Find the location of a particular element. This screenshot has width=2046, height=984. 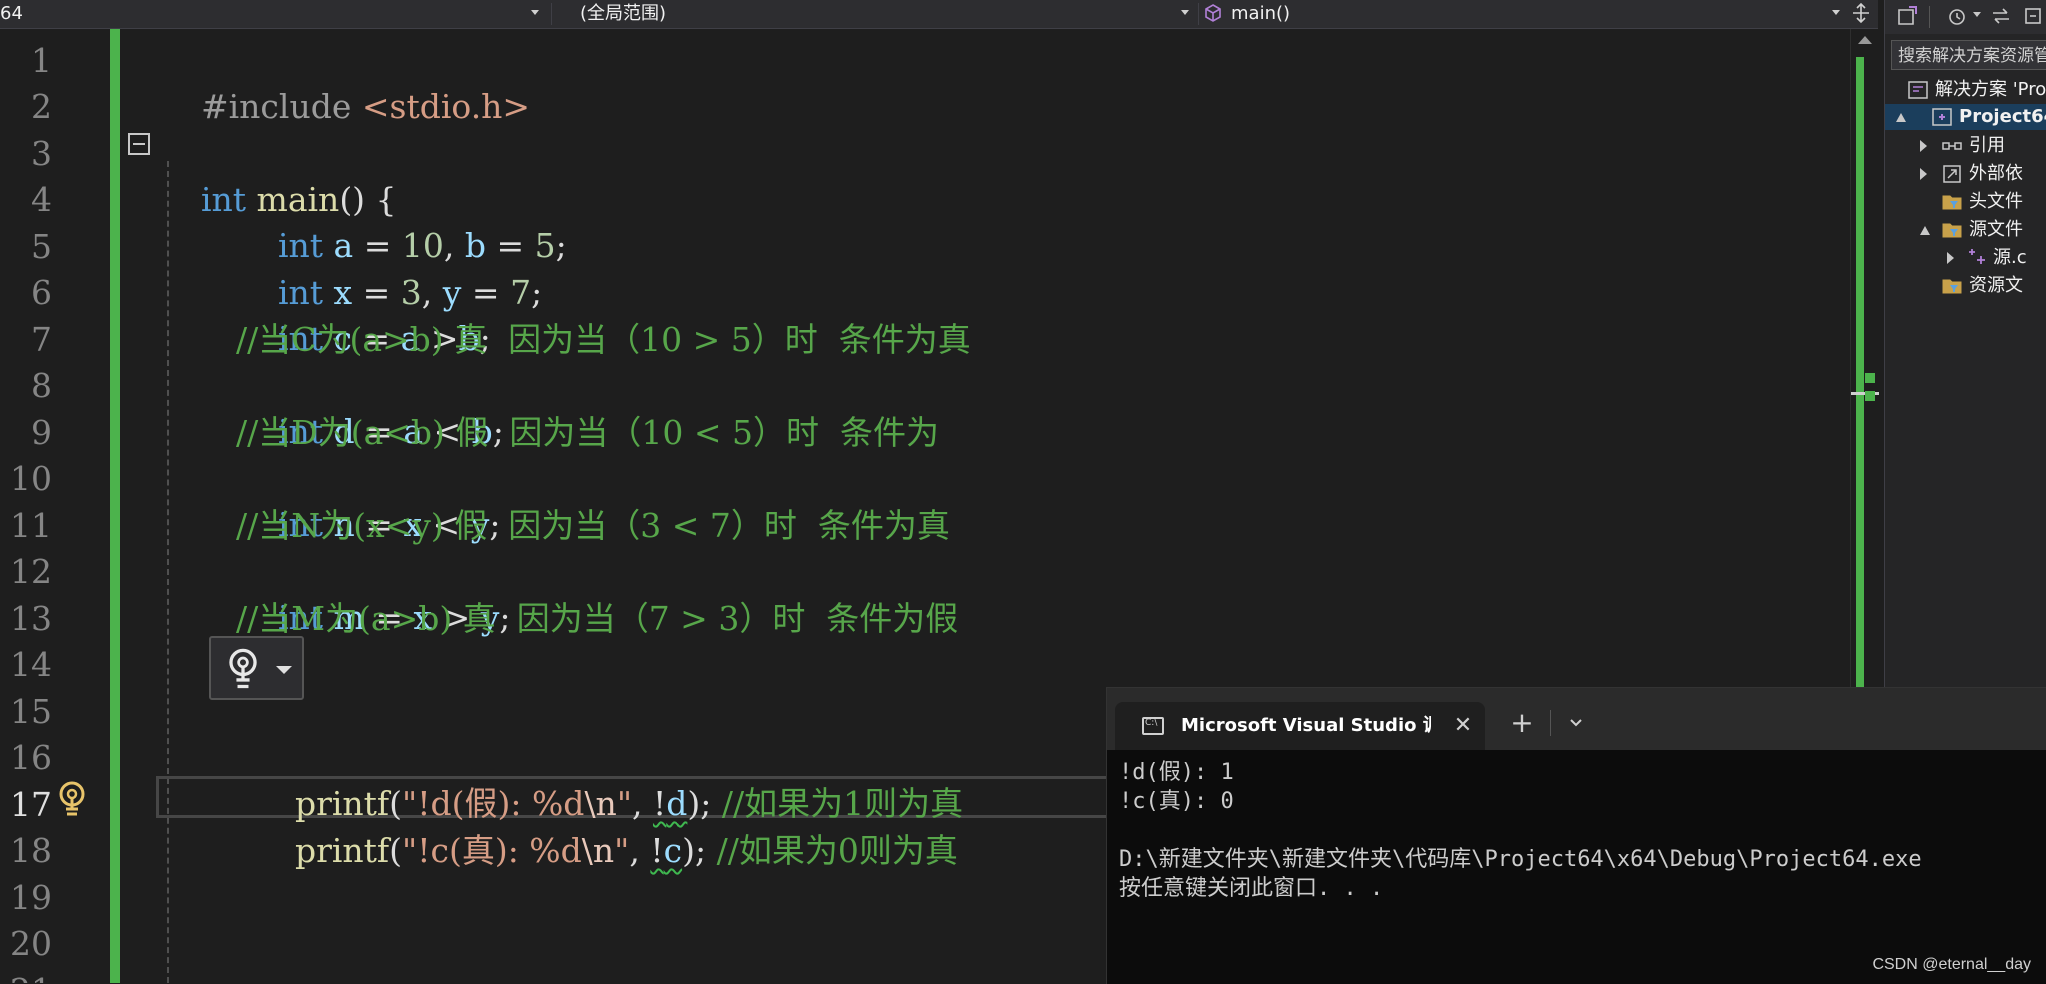

project-icon is located at coordinates (1942, 117).